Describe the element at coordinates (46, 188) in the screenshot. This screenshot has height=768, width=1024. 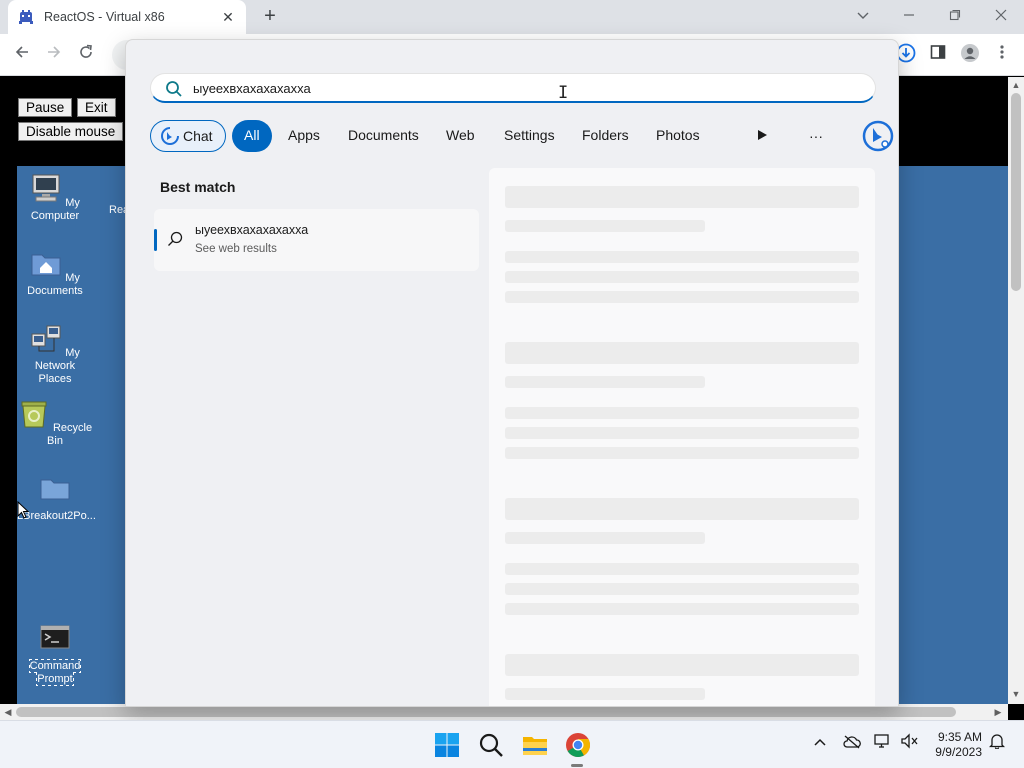
I see `computer-icon` at that location.